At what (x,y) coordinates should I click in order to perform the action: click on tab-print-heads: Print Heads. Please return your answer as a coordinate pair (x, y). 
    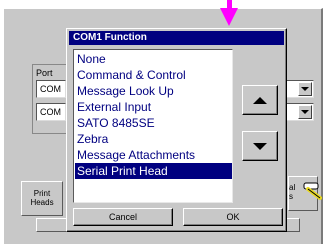
    Looking at the image, I should click on (42, 198).